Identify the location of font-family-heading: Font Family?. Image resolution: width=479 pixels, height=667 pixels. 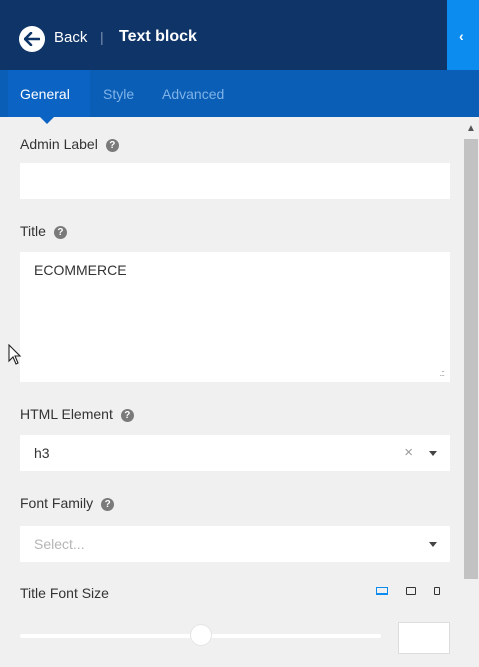
(67, 503).